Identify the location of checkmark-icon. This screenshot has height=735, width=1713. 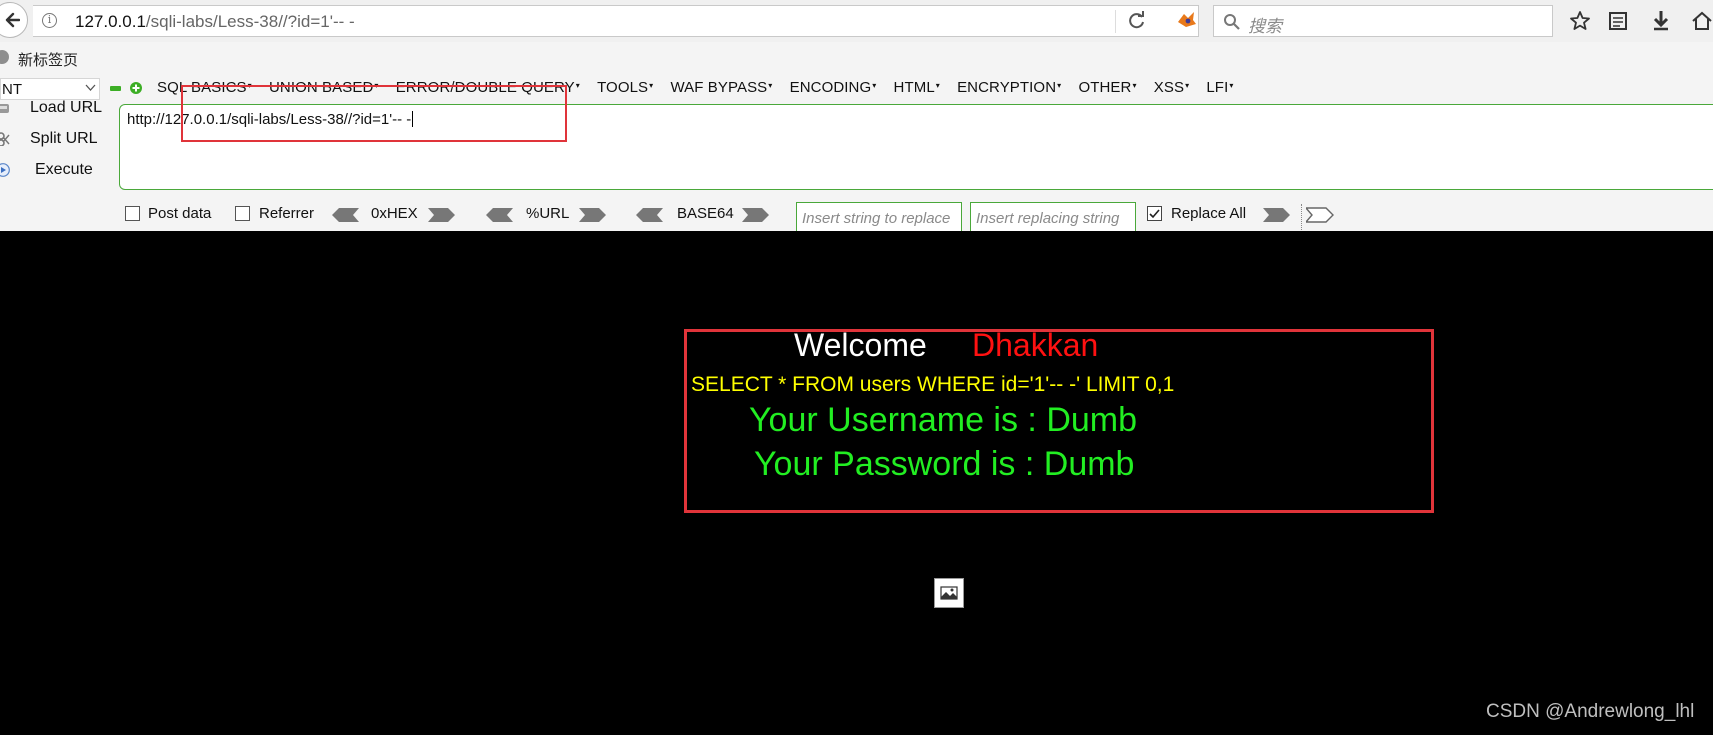
(1154, 214).